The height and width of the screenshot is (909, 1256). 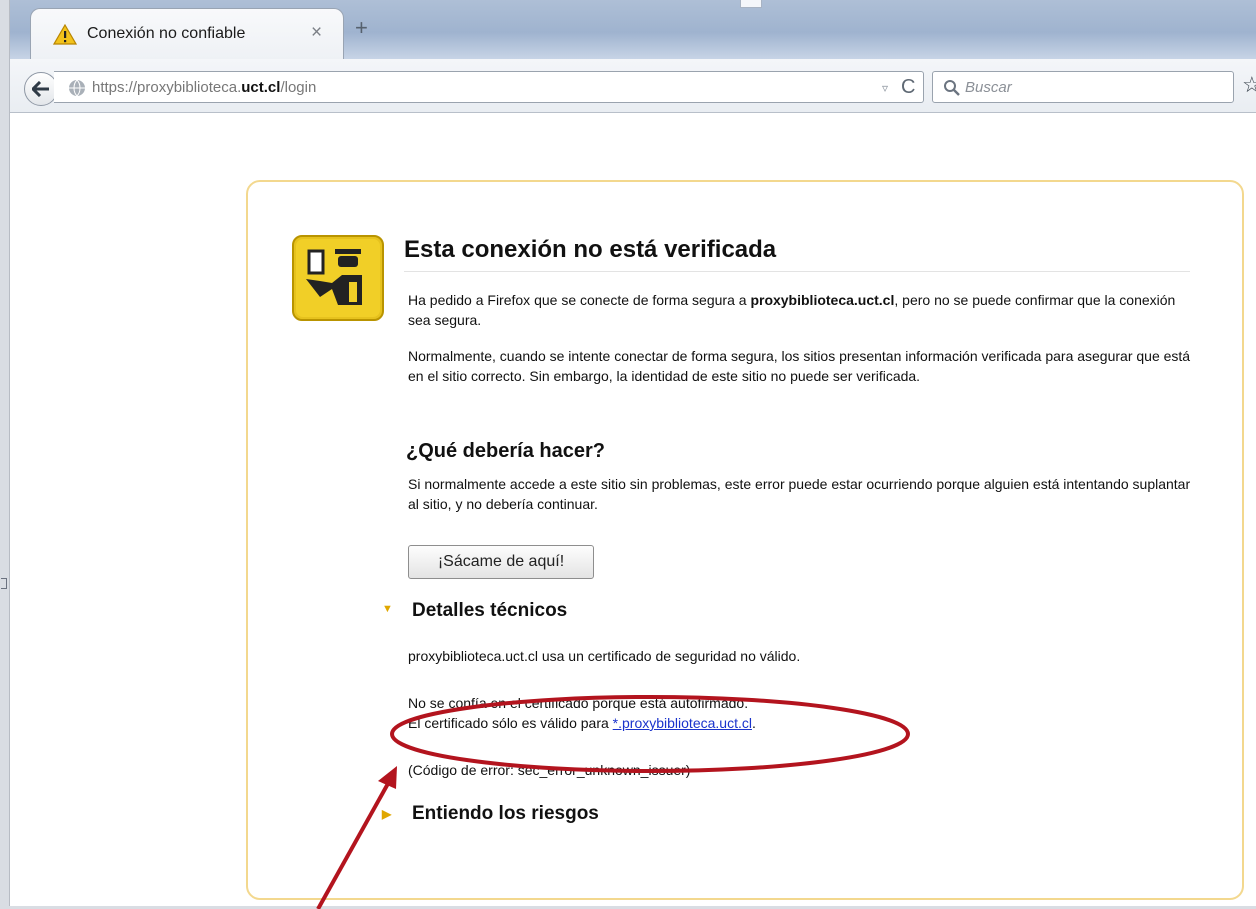 I want to click on tab-title: Conexión no confiable, so click(x=166, y=33).